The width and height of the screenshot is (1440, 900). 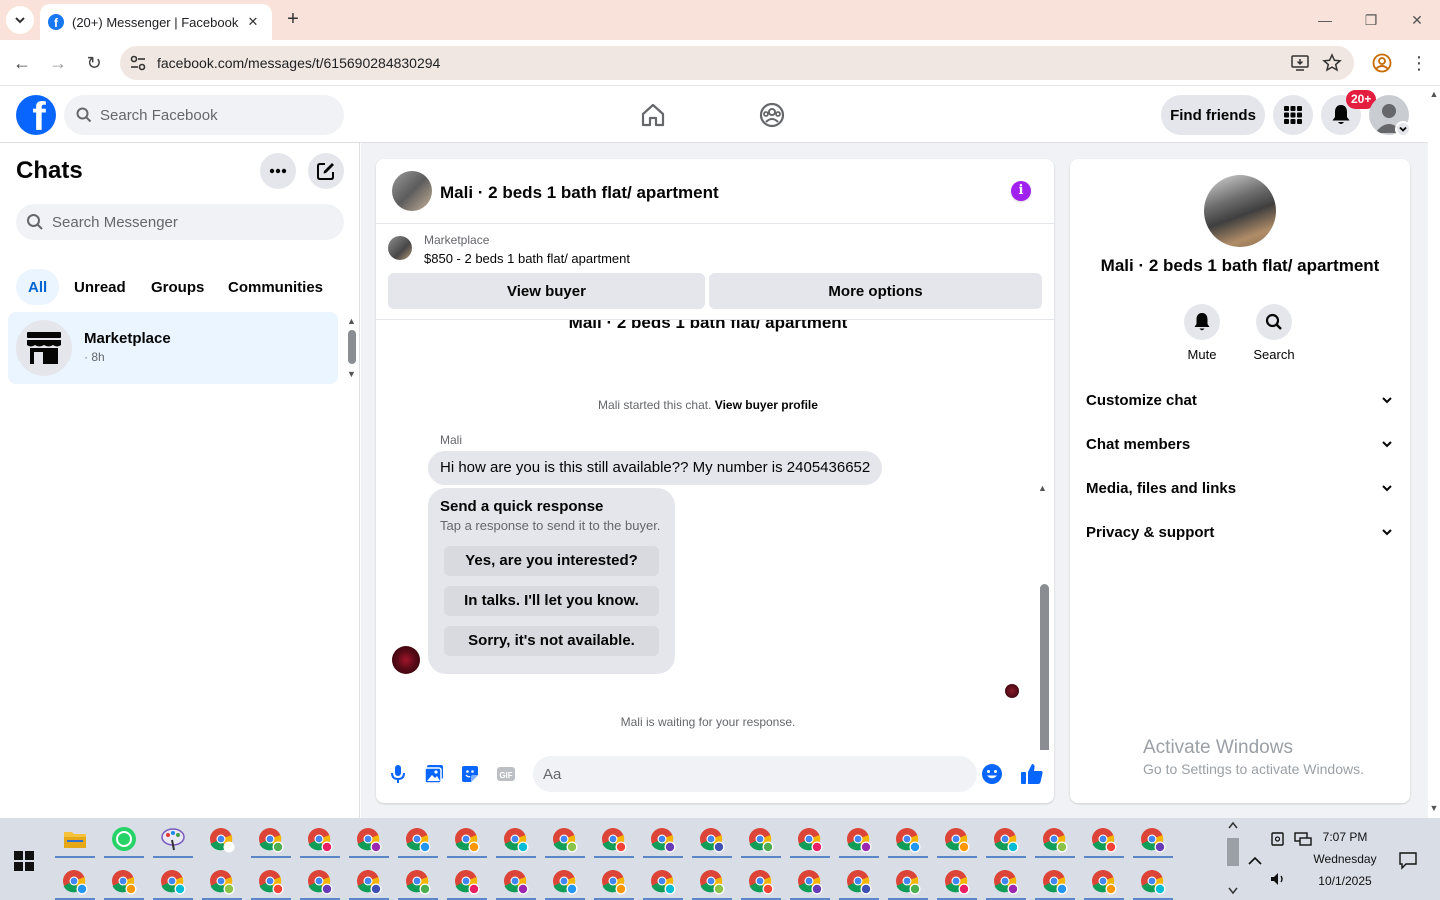 What do you see at coordinates (653, 115) in the screenshot?
I see `home-icon` at bounding box center [653, 115].